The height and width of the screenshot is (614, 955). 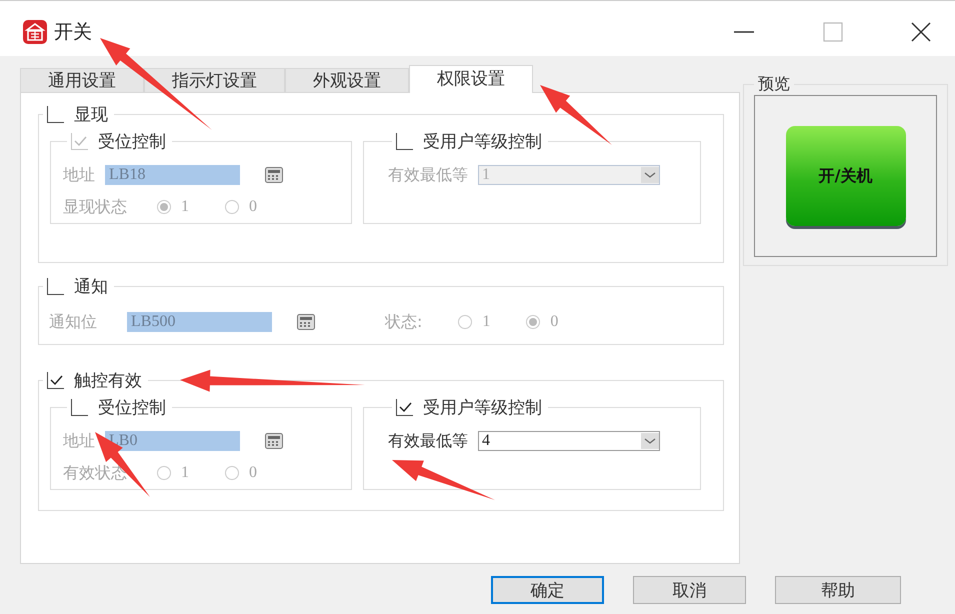 What do you see at coordinates (547, 590) in the screenshot?
I see `dialog-button: 确定` at bounding box center [547, 590].